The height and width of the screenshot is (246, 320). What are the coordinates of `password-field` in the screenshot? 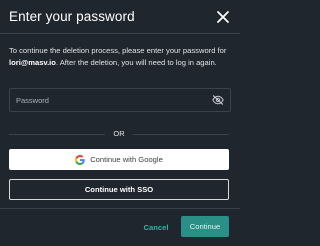 It's located at (120, 100).